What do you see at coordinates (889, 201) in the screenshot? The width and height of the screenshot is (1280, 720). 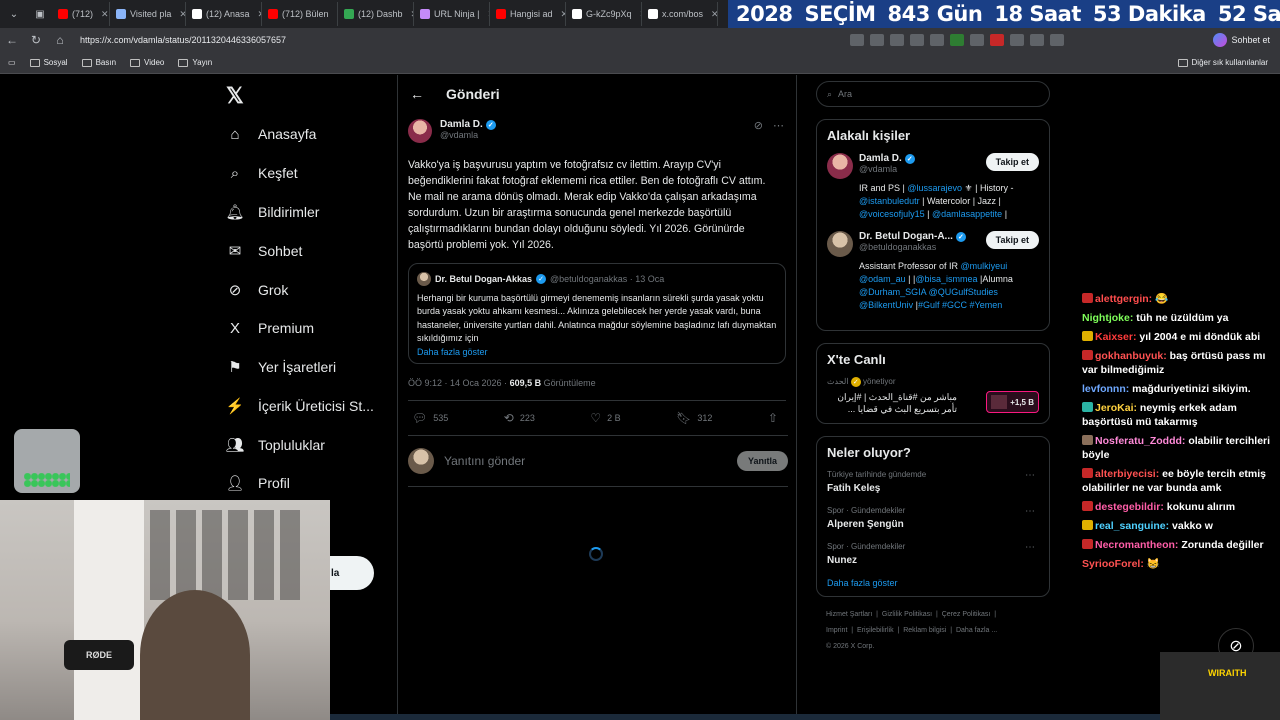 I see `bio-link: @istanbuledutr` at bounding box center [889, 201].